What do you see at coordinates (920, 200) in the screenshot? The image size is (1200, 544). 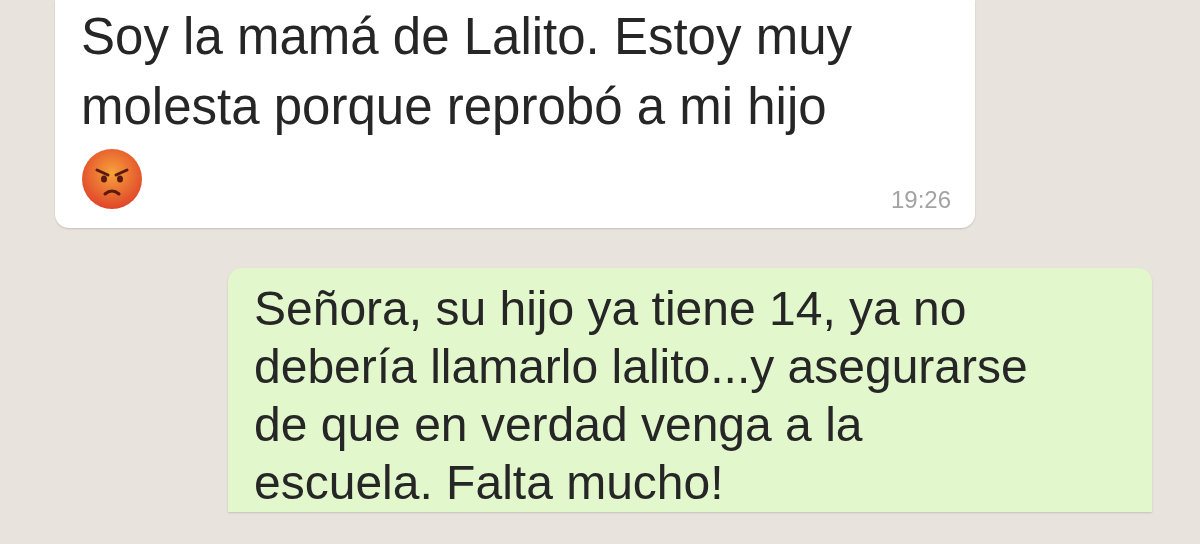 I see `message-time: 19:26` at bounding box center [920, 200].